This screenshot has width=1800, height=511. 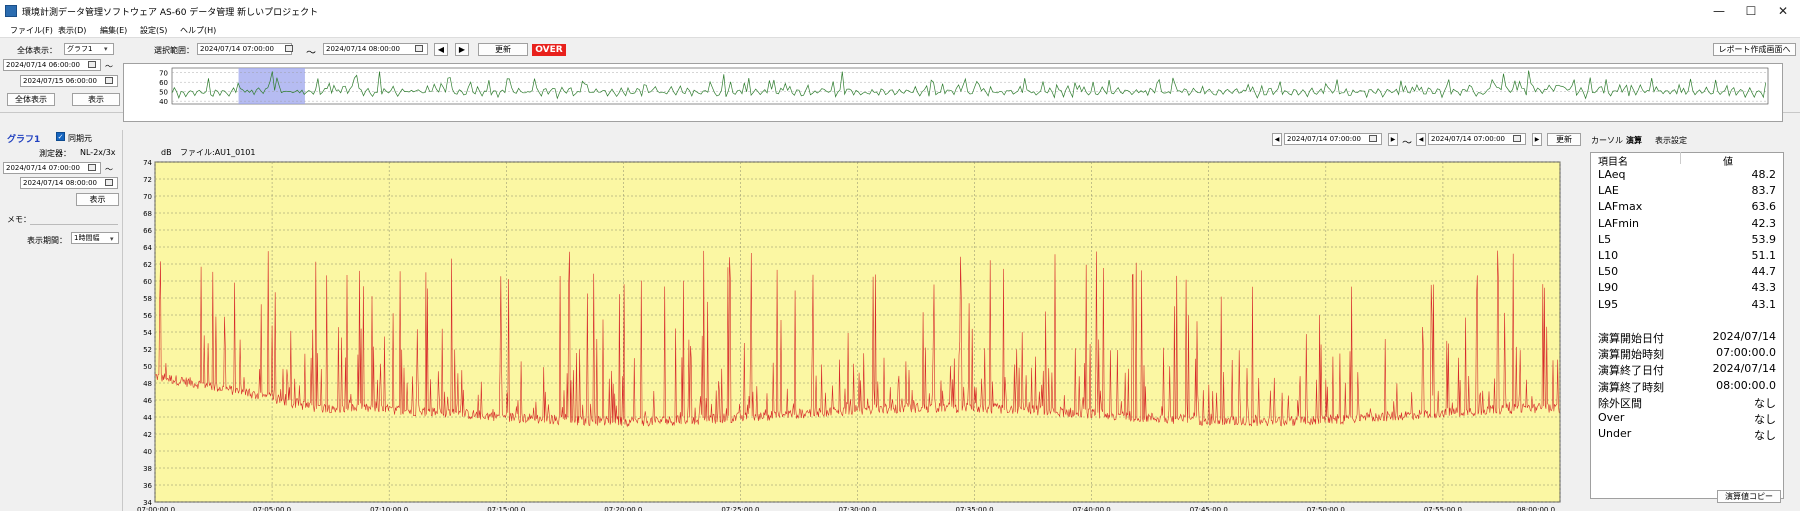 I want to click on menu-settings: 設定(S), so click(x=153, y=30).